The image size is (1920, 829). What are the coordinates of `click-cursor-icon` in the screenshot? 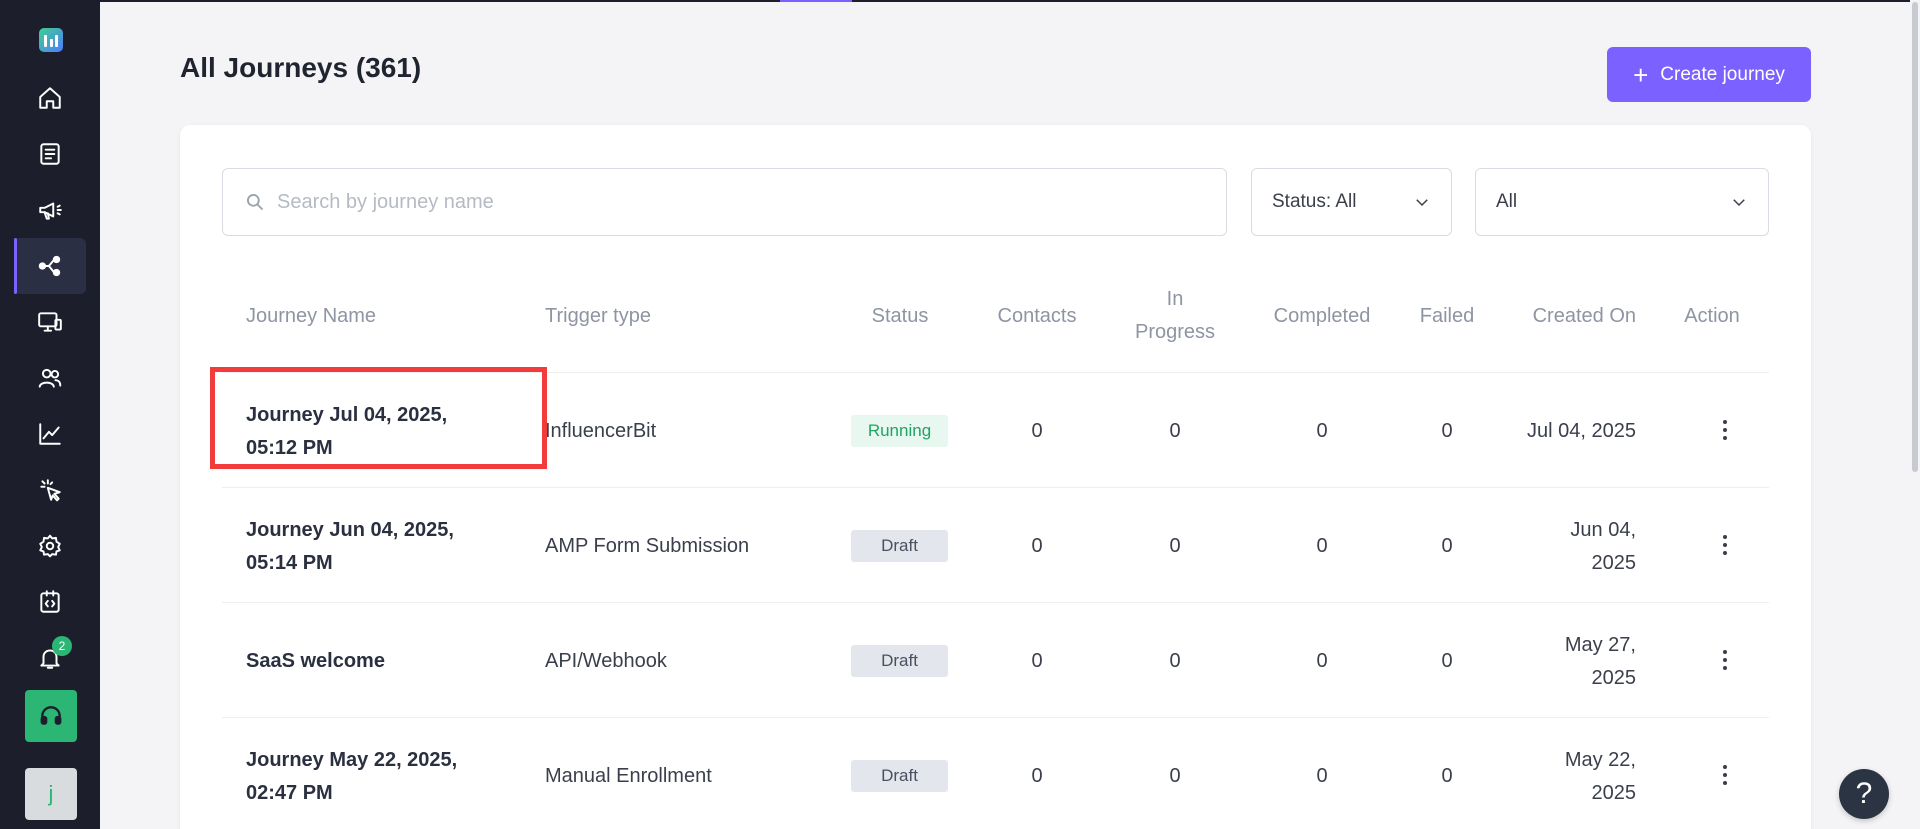 It's located at (50, 490).